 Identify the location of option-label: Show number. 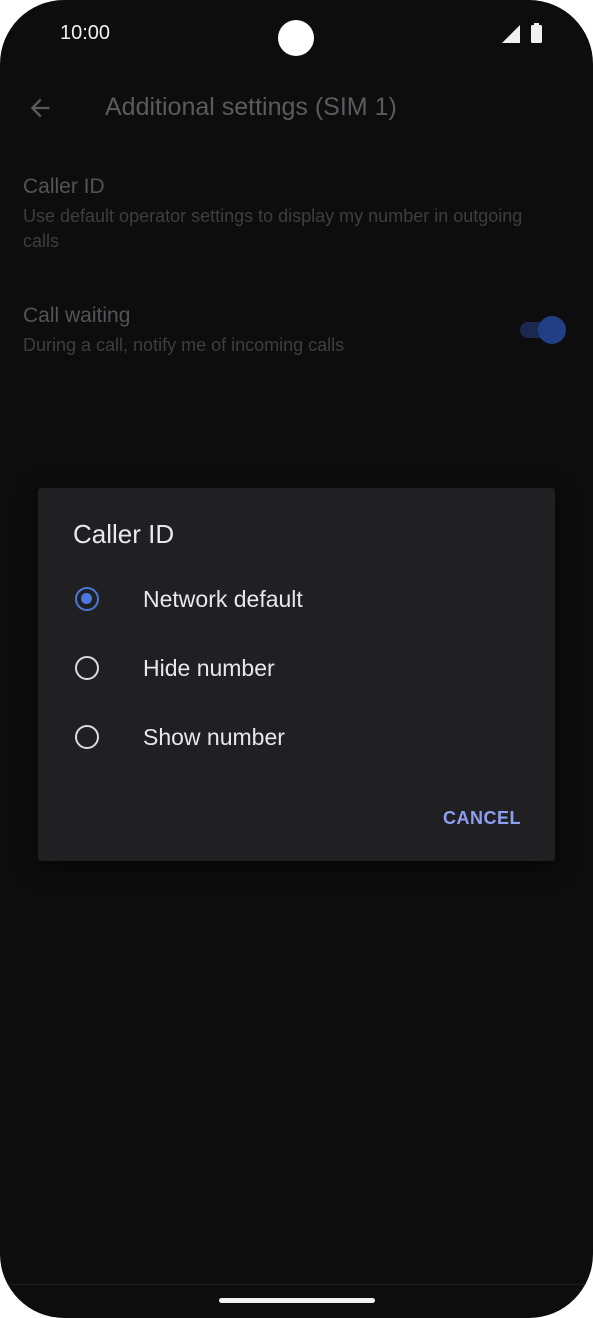
(214, 737).